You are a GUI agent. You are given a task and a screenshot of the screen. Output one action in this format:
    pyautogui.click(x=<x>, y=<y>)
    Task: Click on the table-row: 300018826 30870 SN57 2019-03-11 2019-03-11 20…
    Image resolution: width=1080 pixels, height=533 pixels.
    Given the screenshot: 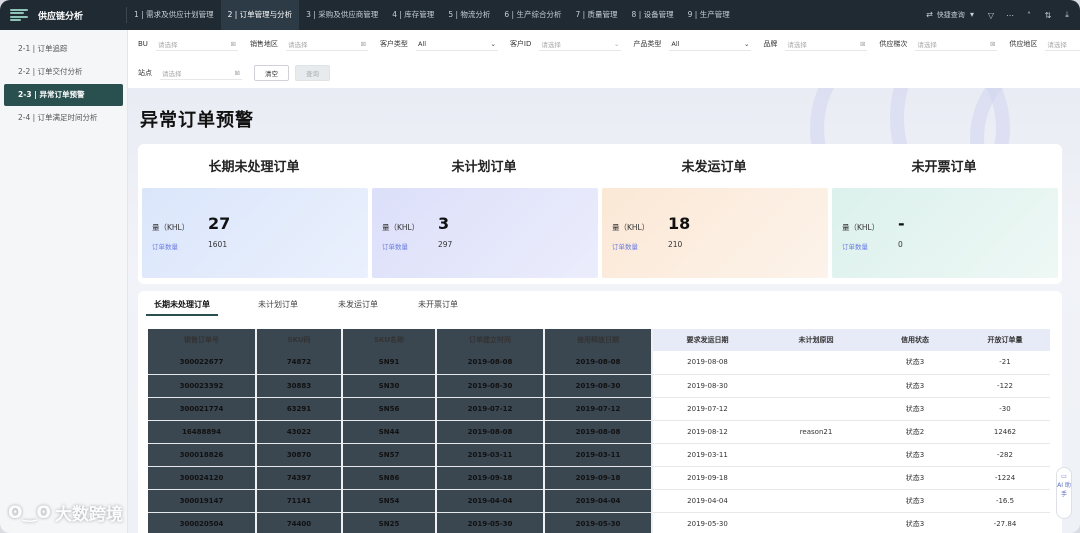 What is the action you would take?
    pyautogui.click(x=599, y=455)
    